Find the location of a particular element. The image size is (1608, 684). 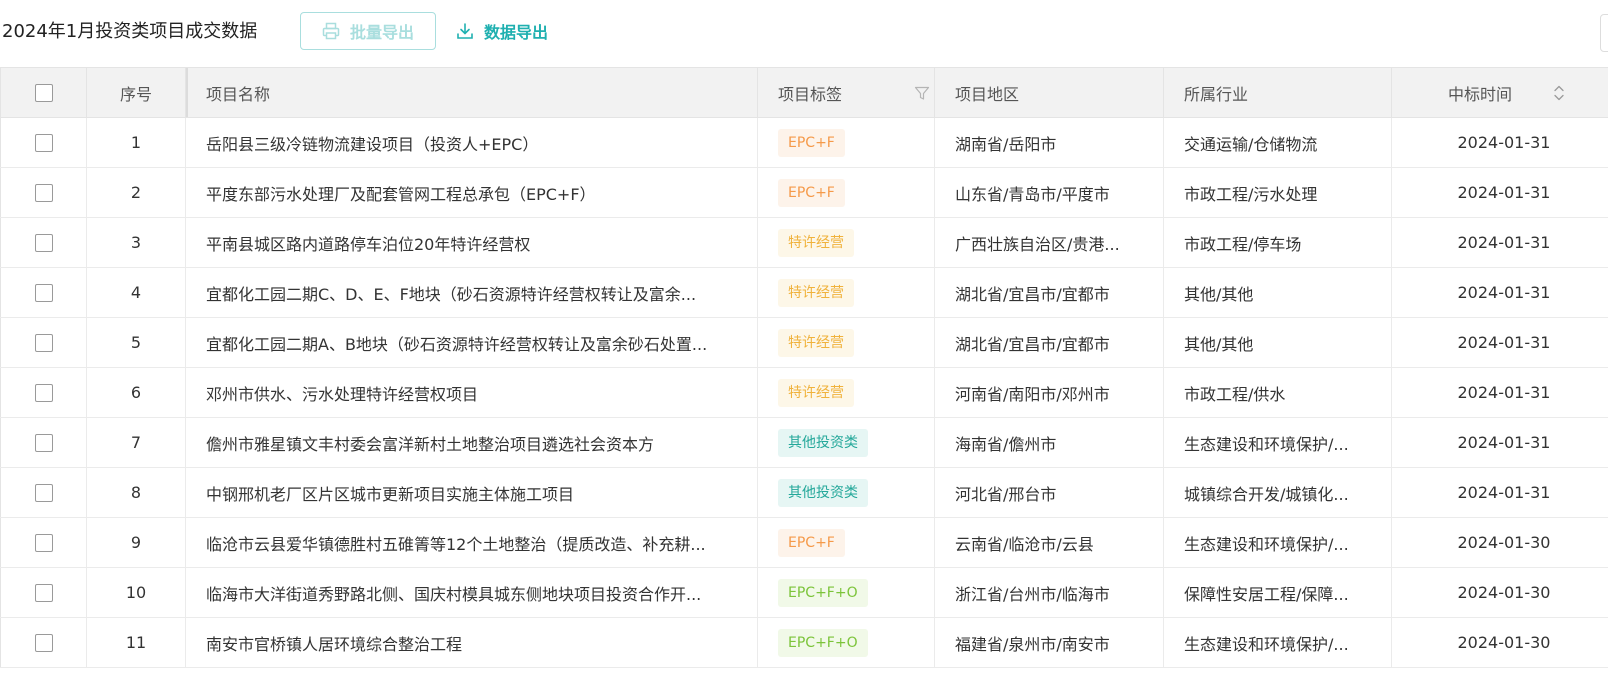

row-seq: 5 is located at coordinates (136, 342).